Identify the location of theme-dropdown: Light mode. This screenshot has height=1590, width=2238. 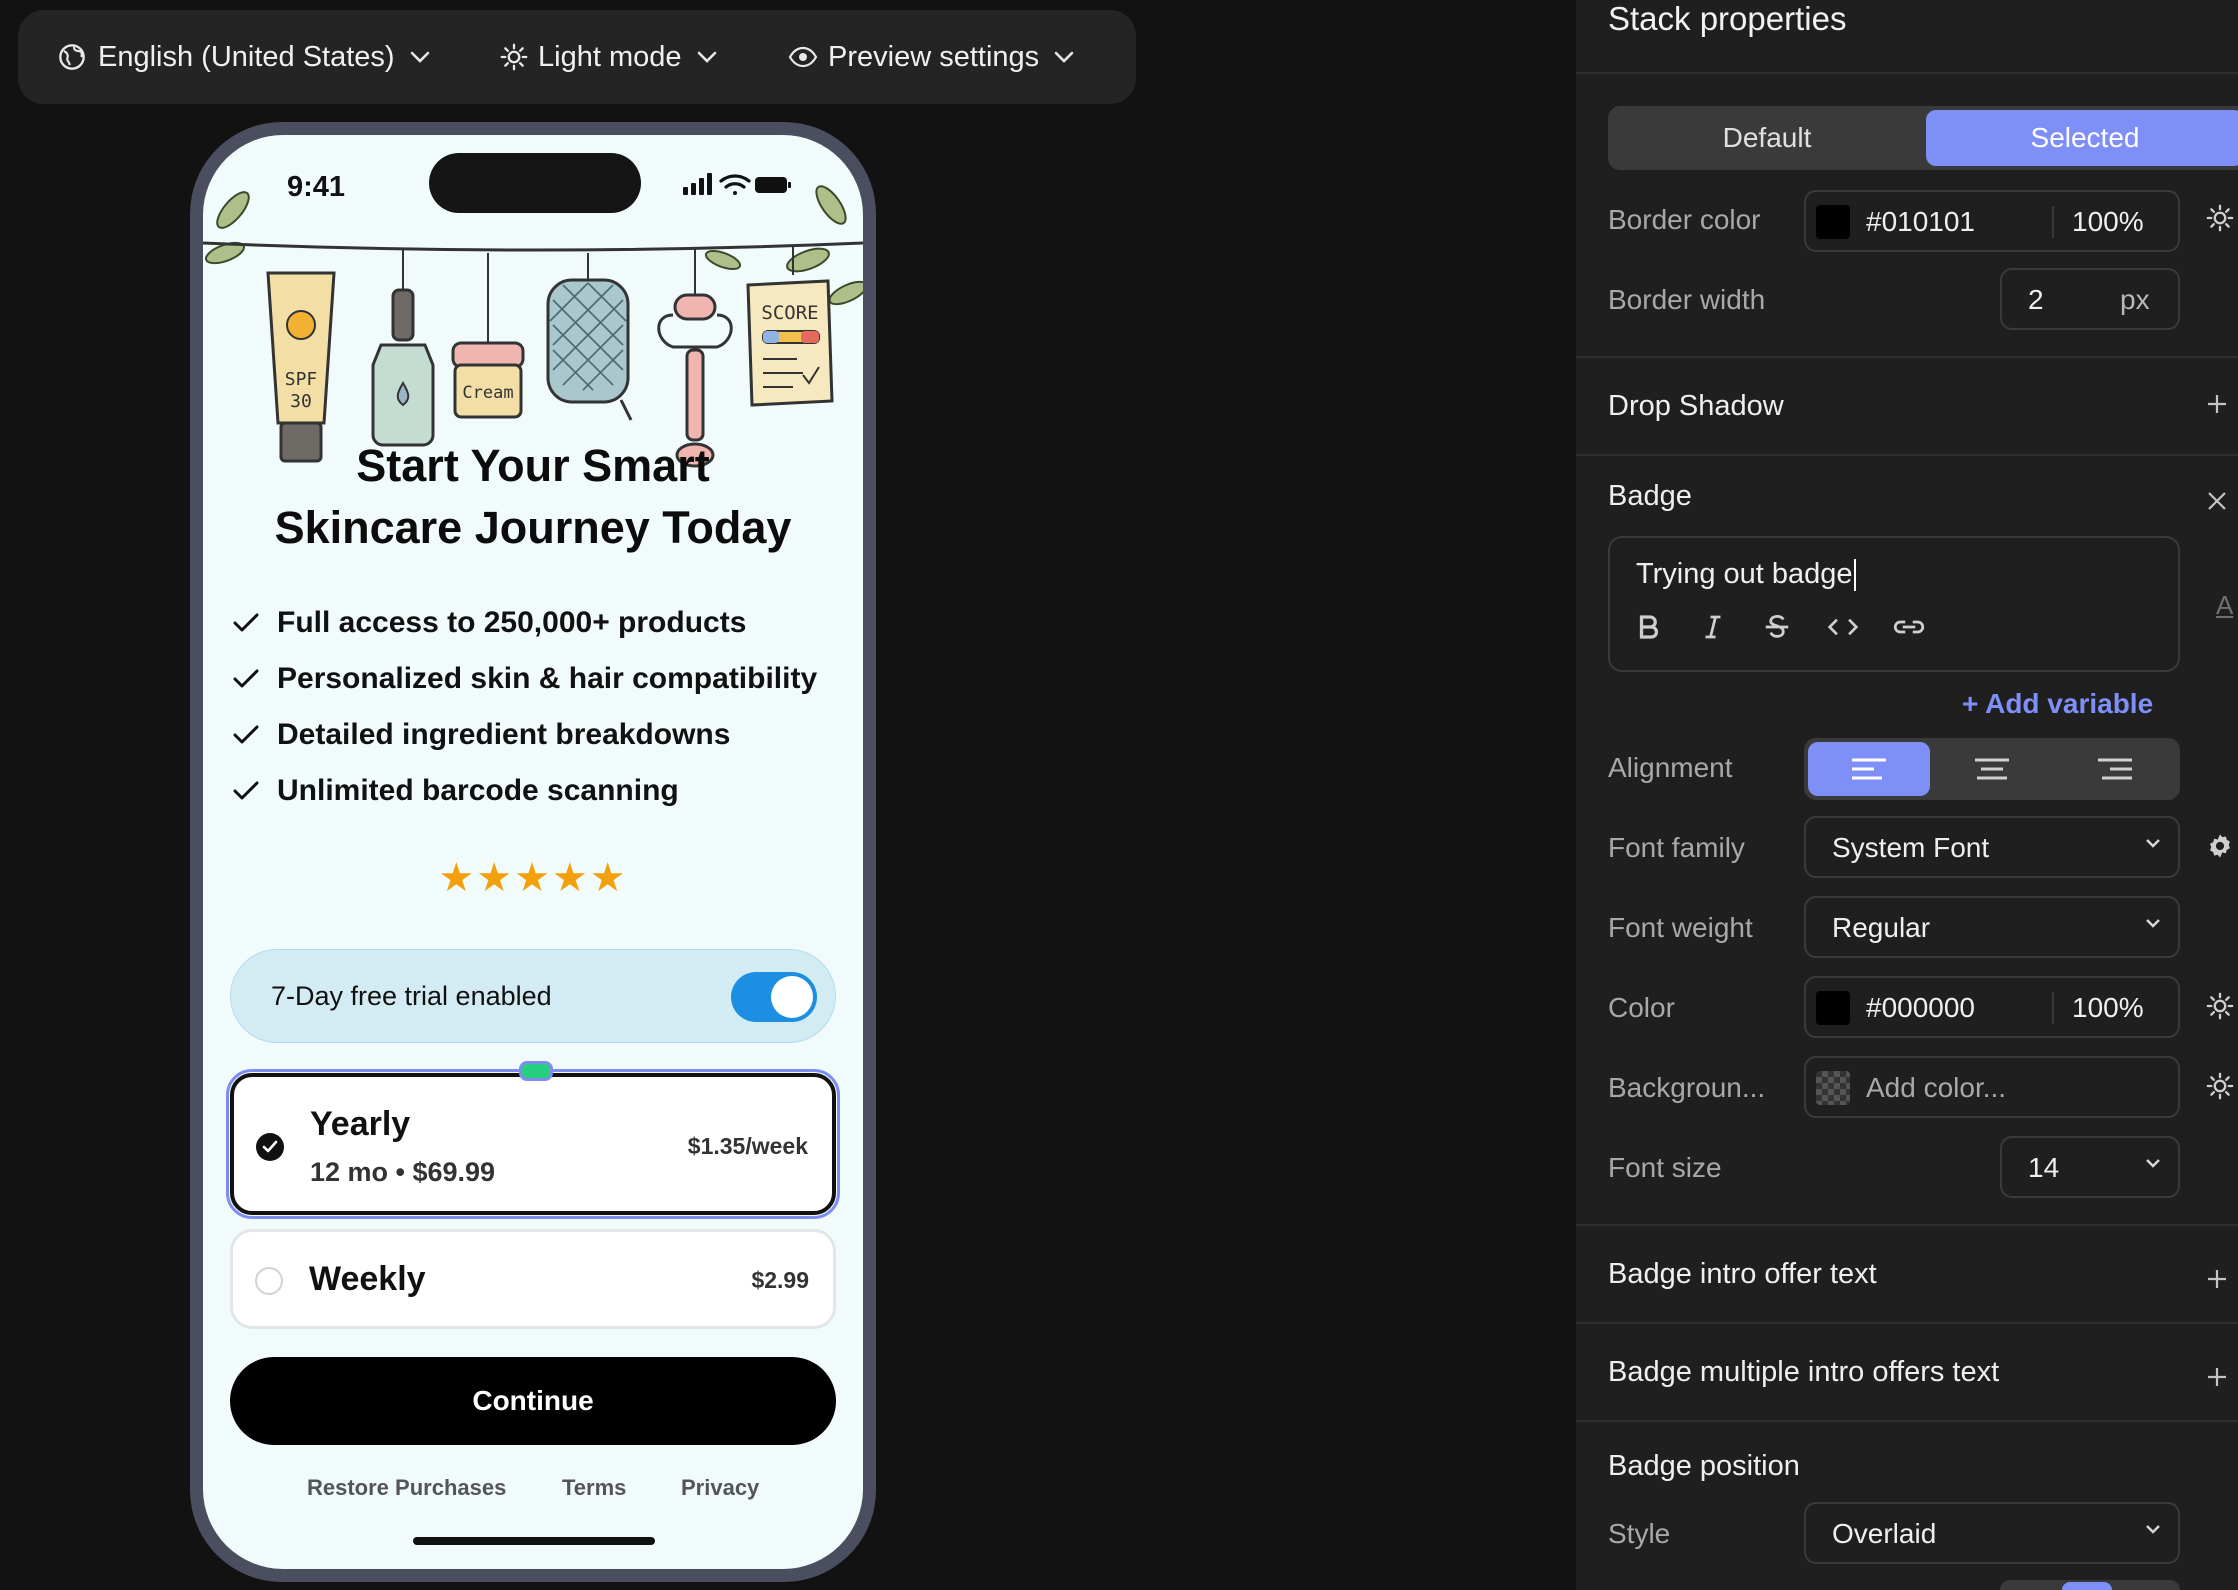
(609, 57).